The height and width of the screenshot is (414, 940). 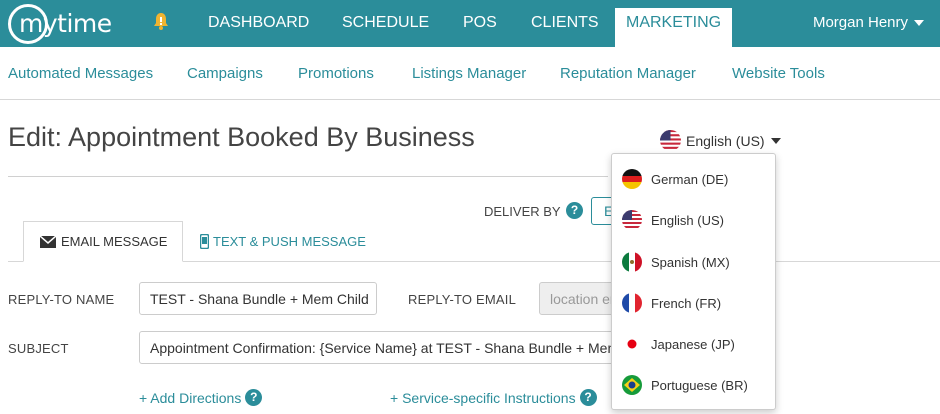 I want to click on language-option-label: German (DE), so click(x=690, y=179).